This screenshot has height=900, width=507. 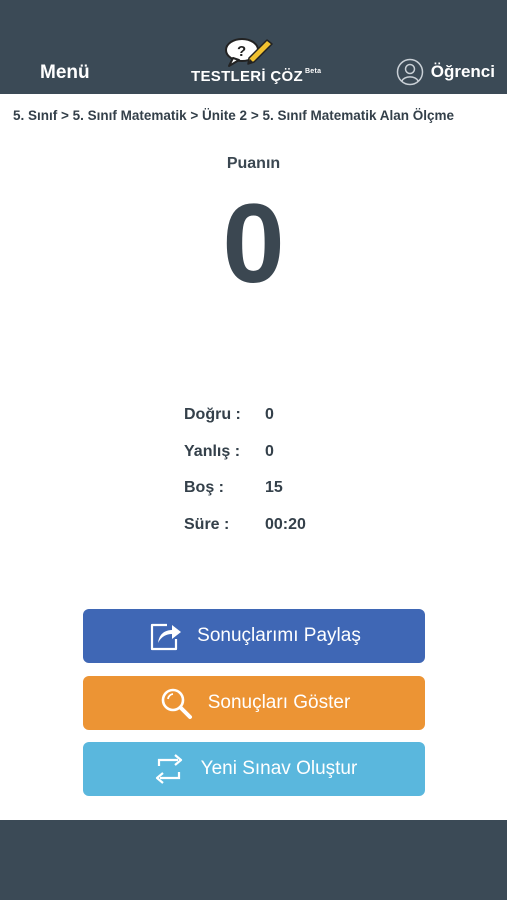 What do you see at coordinates (279, 702) in the screenshot?
I see `show-results-label: Sonuçları Göster` at bounding box center [279, 702].